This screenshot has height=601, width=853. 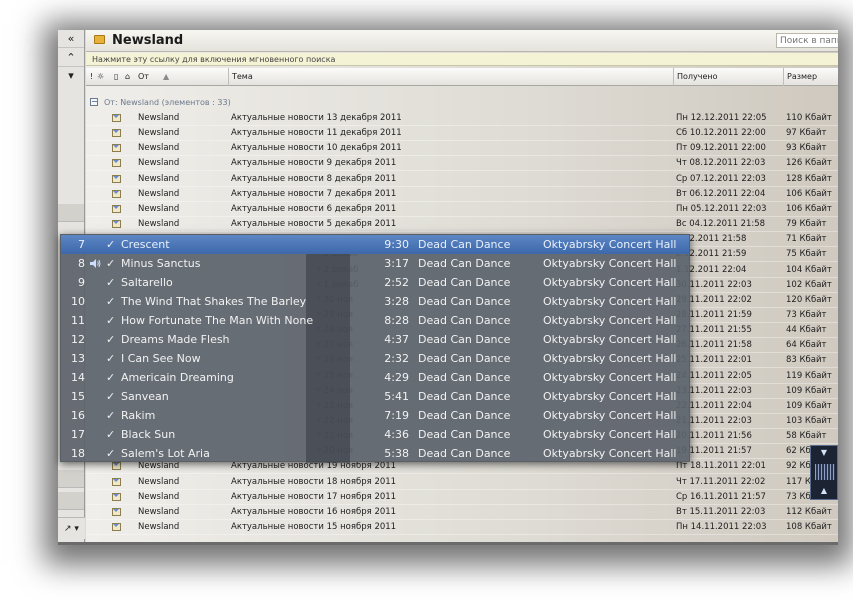 I want to click on column-size: Размер, so click(x=802, y=76).